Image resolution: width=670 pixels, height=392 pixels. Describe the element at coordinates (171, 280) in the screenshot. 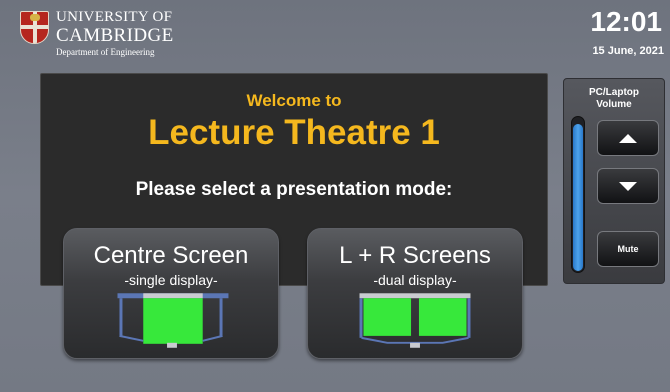

I see `mode-subtitle: -single display-` at that location.